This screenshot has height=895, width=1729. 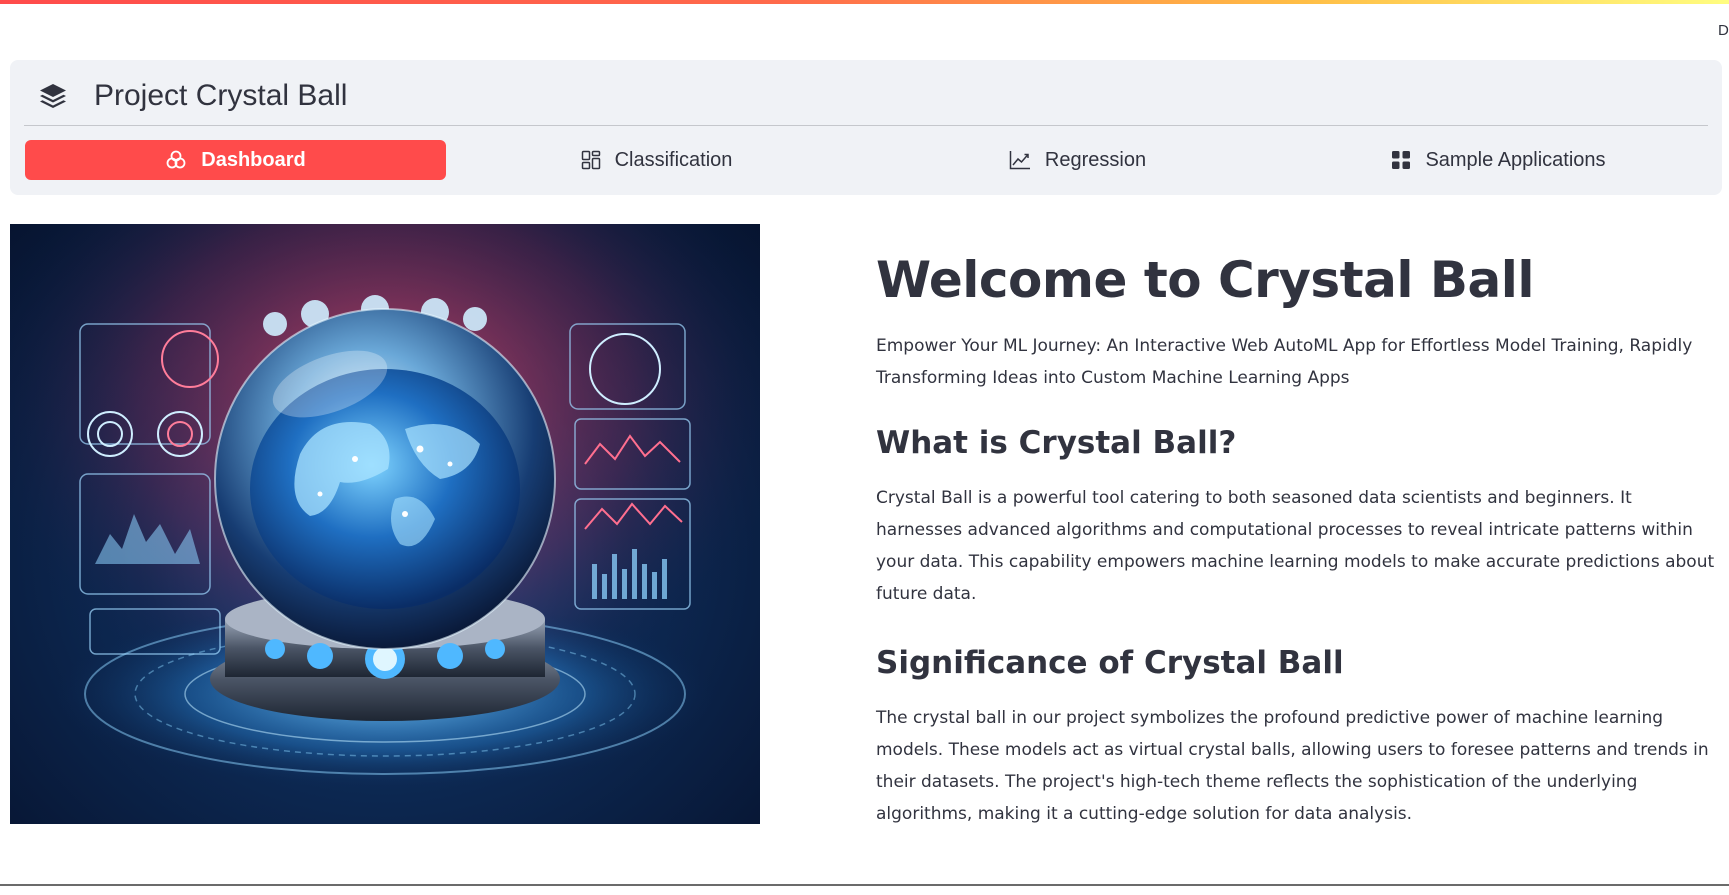 I want to click on menu-divider, so click(x=866, y=125).